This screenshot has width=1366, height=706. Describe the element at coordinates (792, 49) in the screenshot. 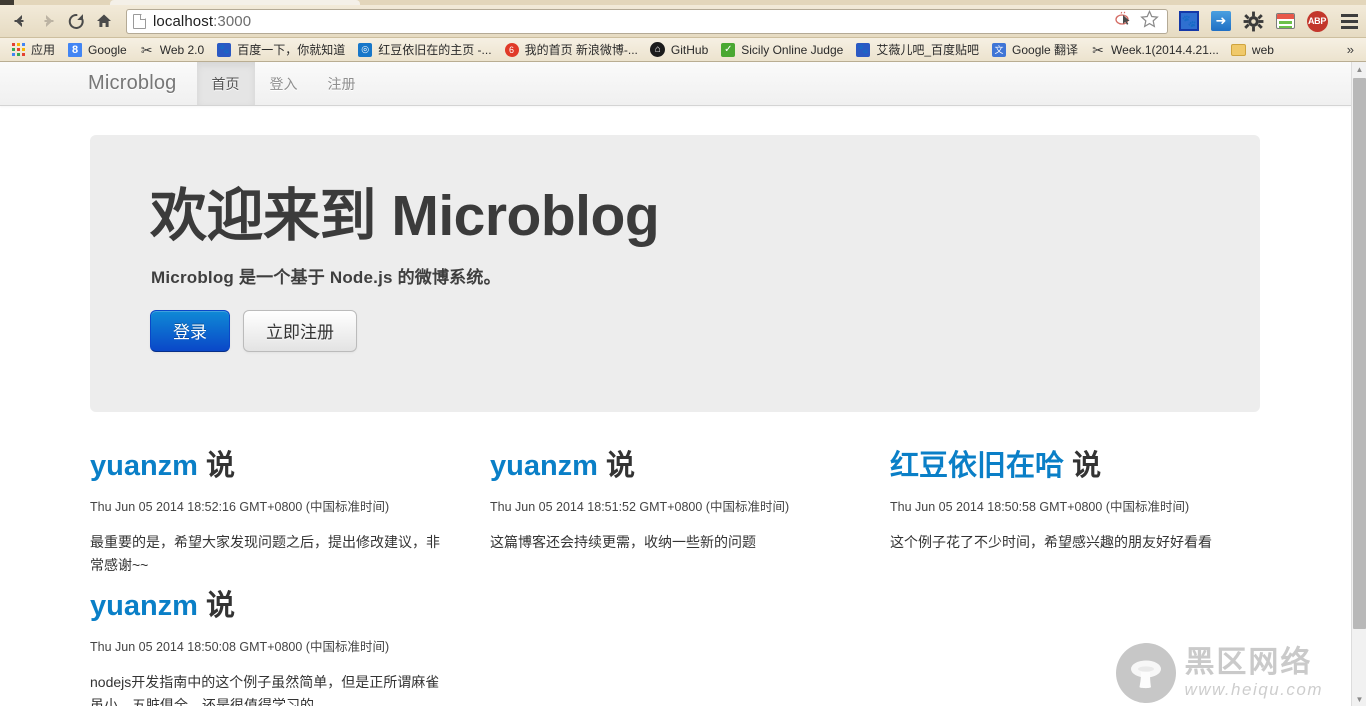

I see `bookmark-label: Sicily Online Judge` at that location.